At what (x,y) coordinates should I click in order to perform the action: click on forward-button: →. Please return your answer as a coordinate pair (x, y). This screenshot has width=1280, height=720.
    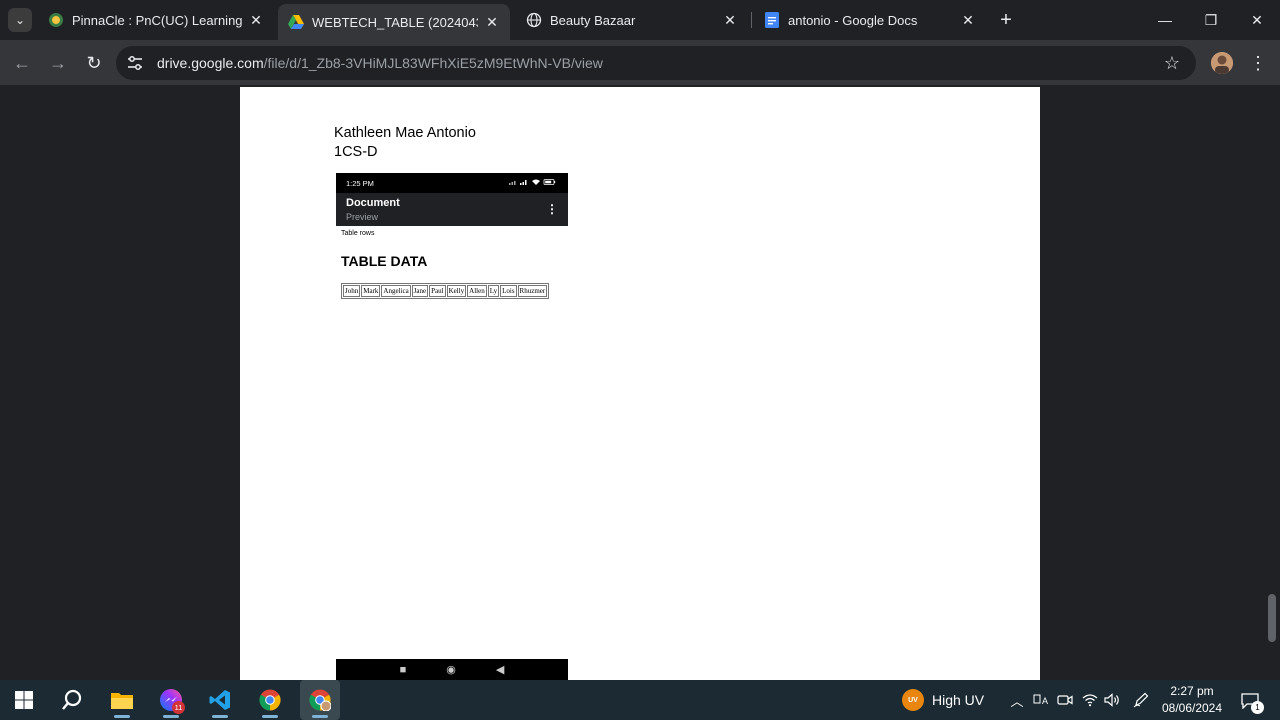
    Looking at the image, I should click on (58, 63).